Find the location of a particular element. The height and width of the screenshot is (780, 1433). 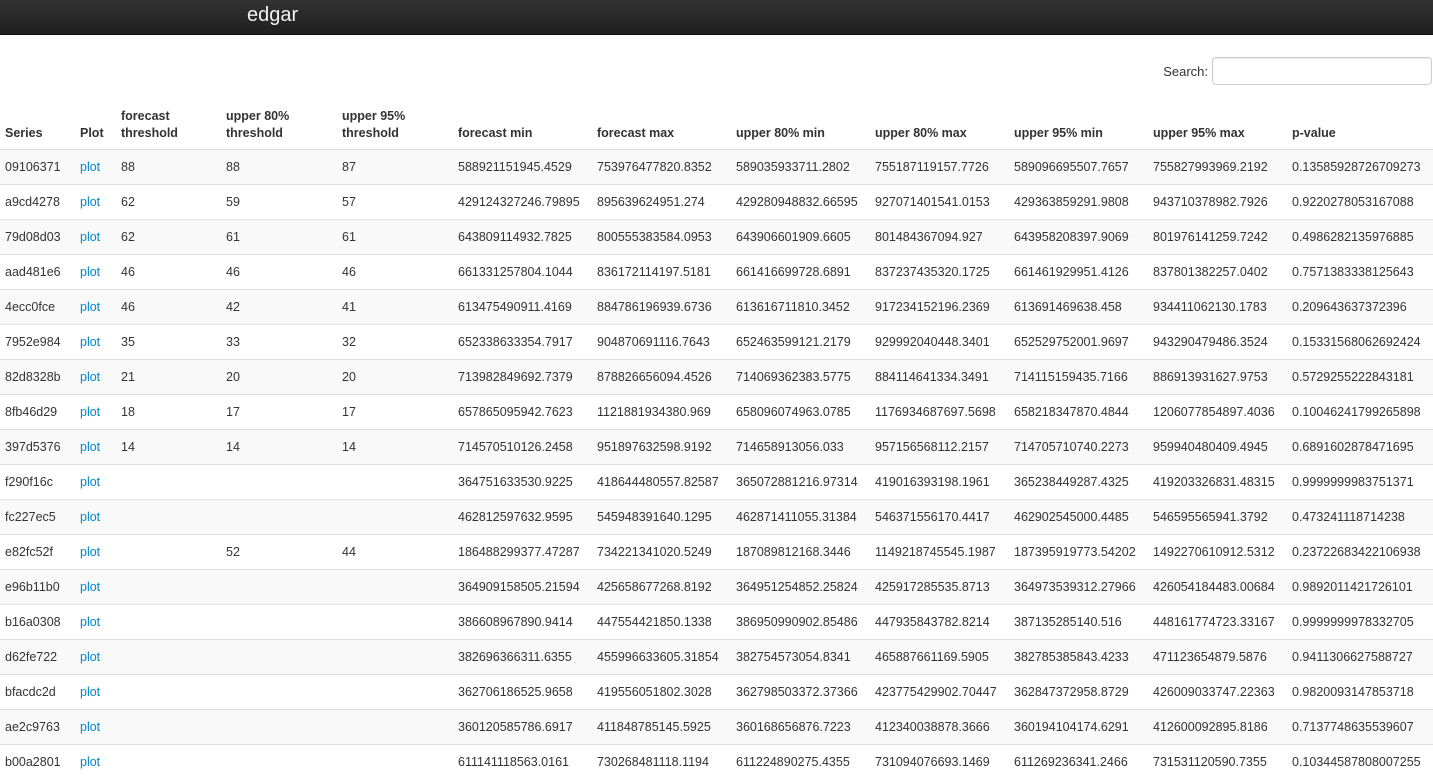

search-input is located at coordinates (1322, 71).